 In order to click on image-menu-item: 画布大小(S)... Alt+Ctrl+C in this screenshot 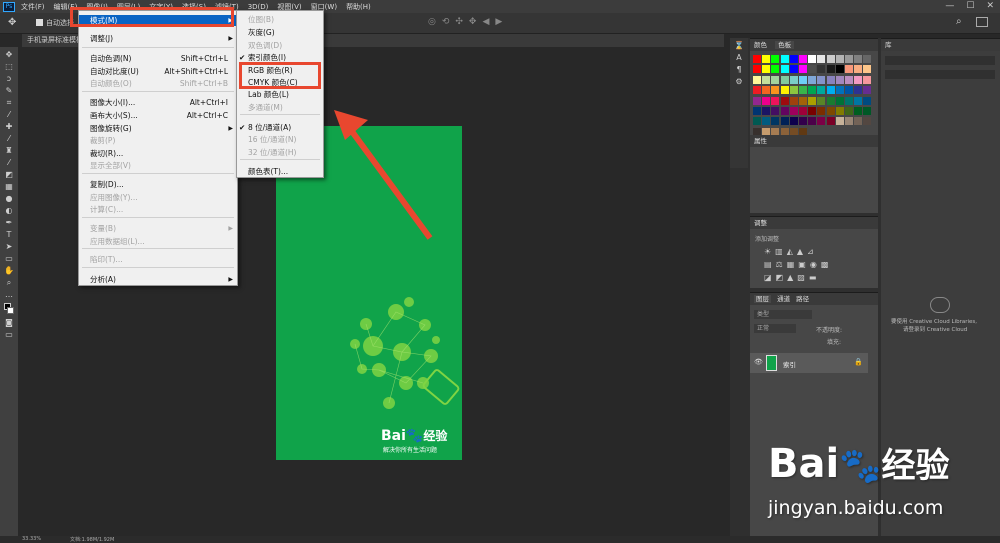, I will do `click(158, 115)`.